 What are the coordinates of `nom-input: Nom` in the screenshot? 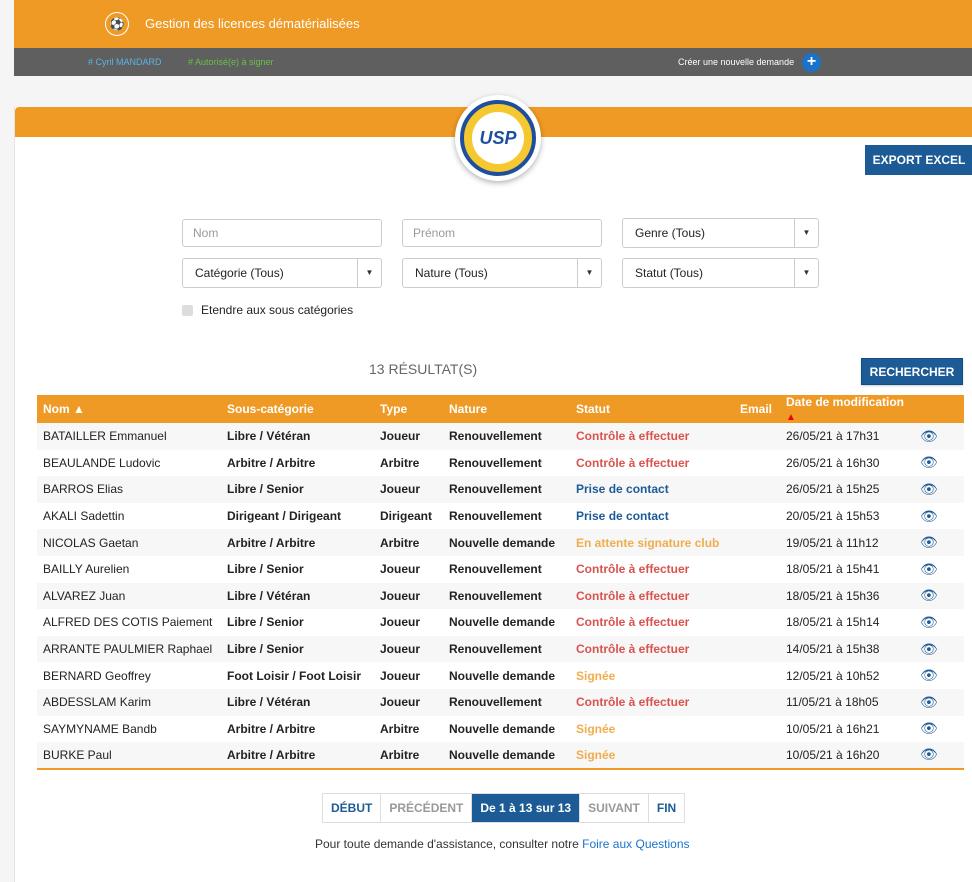 It's located at (282, 233).